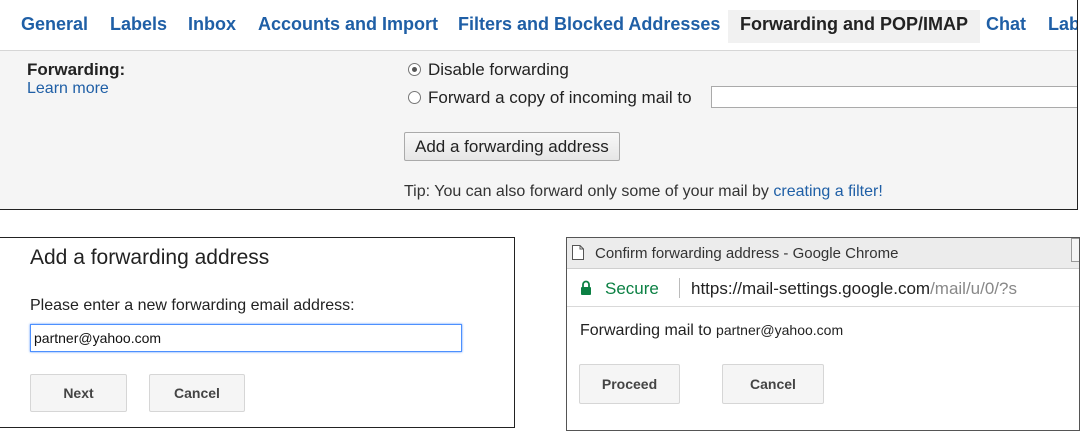 This screenshot has width=1080, height=431. Describe the element at coordinates (780, 330) in the screenshot. I see `confirm-email: partner@yahoo.com` at that location.